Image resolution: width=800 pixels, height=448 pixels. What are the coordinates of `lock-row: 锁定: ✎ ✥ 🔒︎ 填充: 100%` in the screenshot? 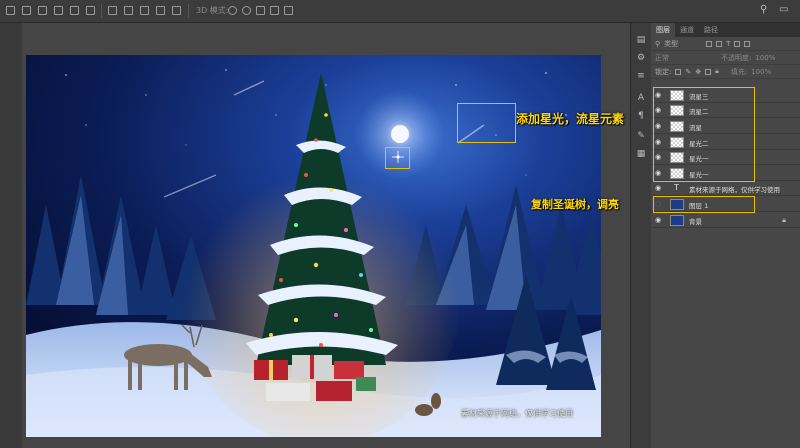 It's located at (725, 72).